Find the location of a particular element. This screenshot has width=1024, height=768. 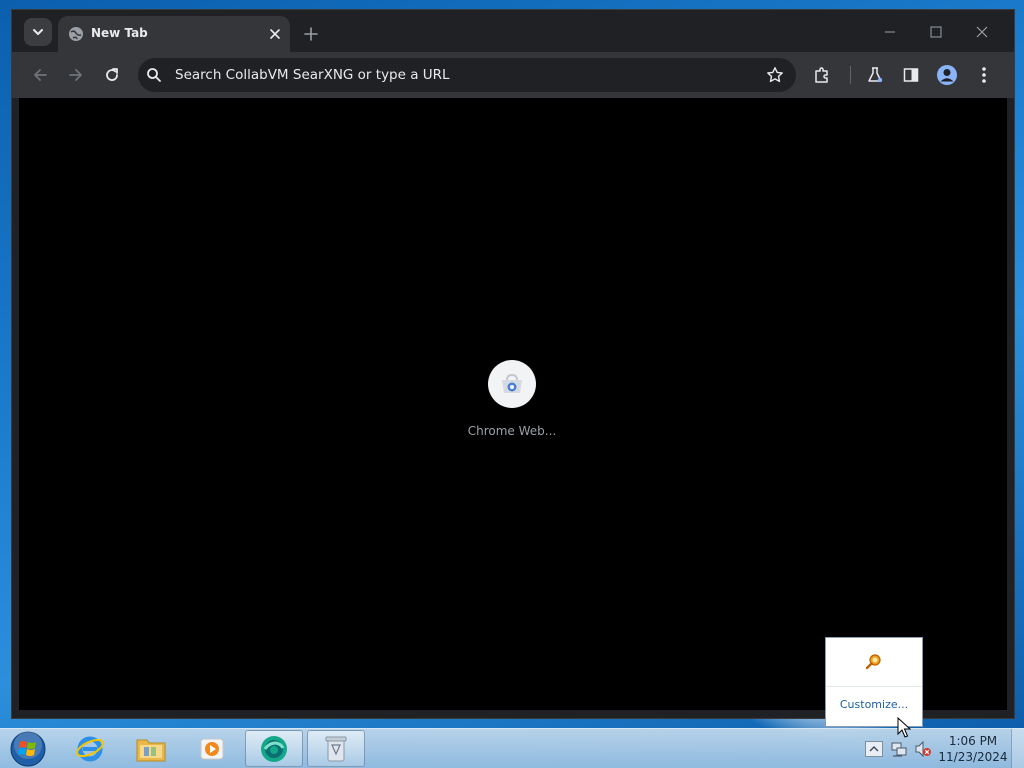

plus-icon is located at coordinates (311, 34).